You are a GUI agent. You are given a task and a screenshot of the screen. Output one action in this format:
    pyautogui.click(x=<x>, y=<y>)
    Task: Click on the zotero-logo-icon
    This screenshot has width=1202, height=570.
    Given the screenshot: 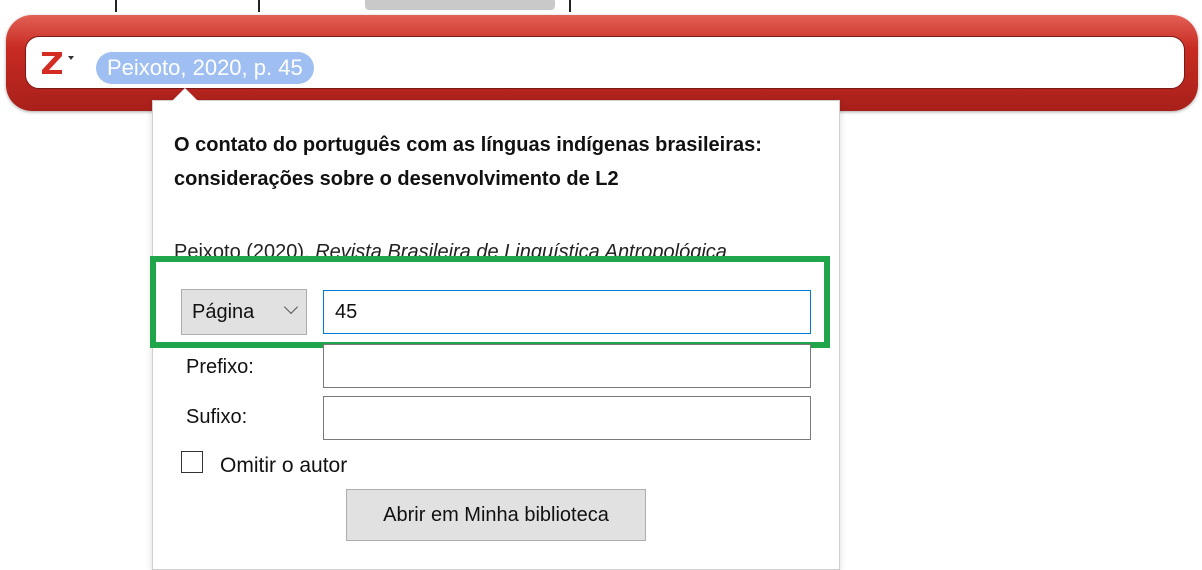 What is the action you would take?
    pyautogui.click(x=52, y=63)
    